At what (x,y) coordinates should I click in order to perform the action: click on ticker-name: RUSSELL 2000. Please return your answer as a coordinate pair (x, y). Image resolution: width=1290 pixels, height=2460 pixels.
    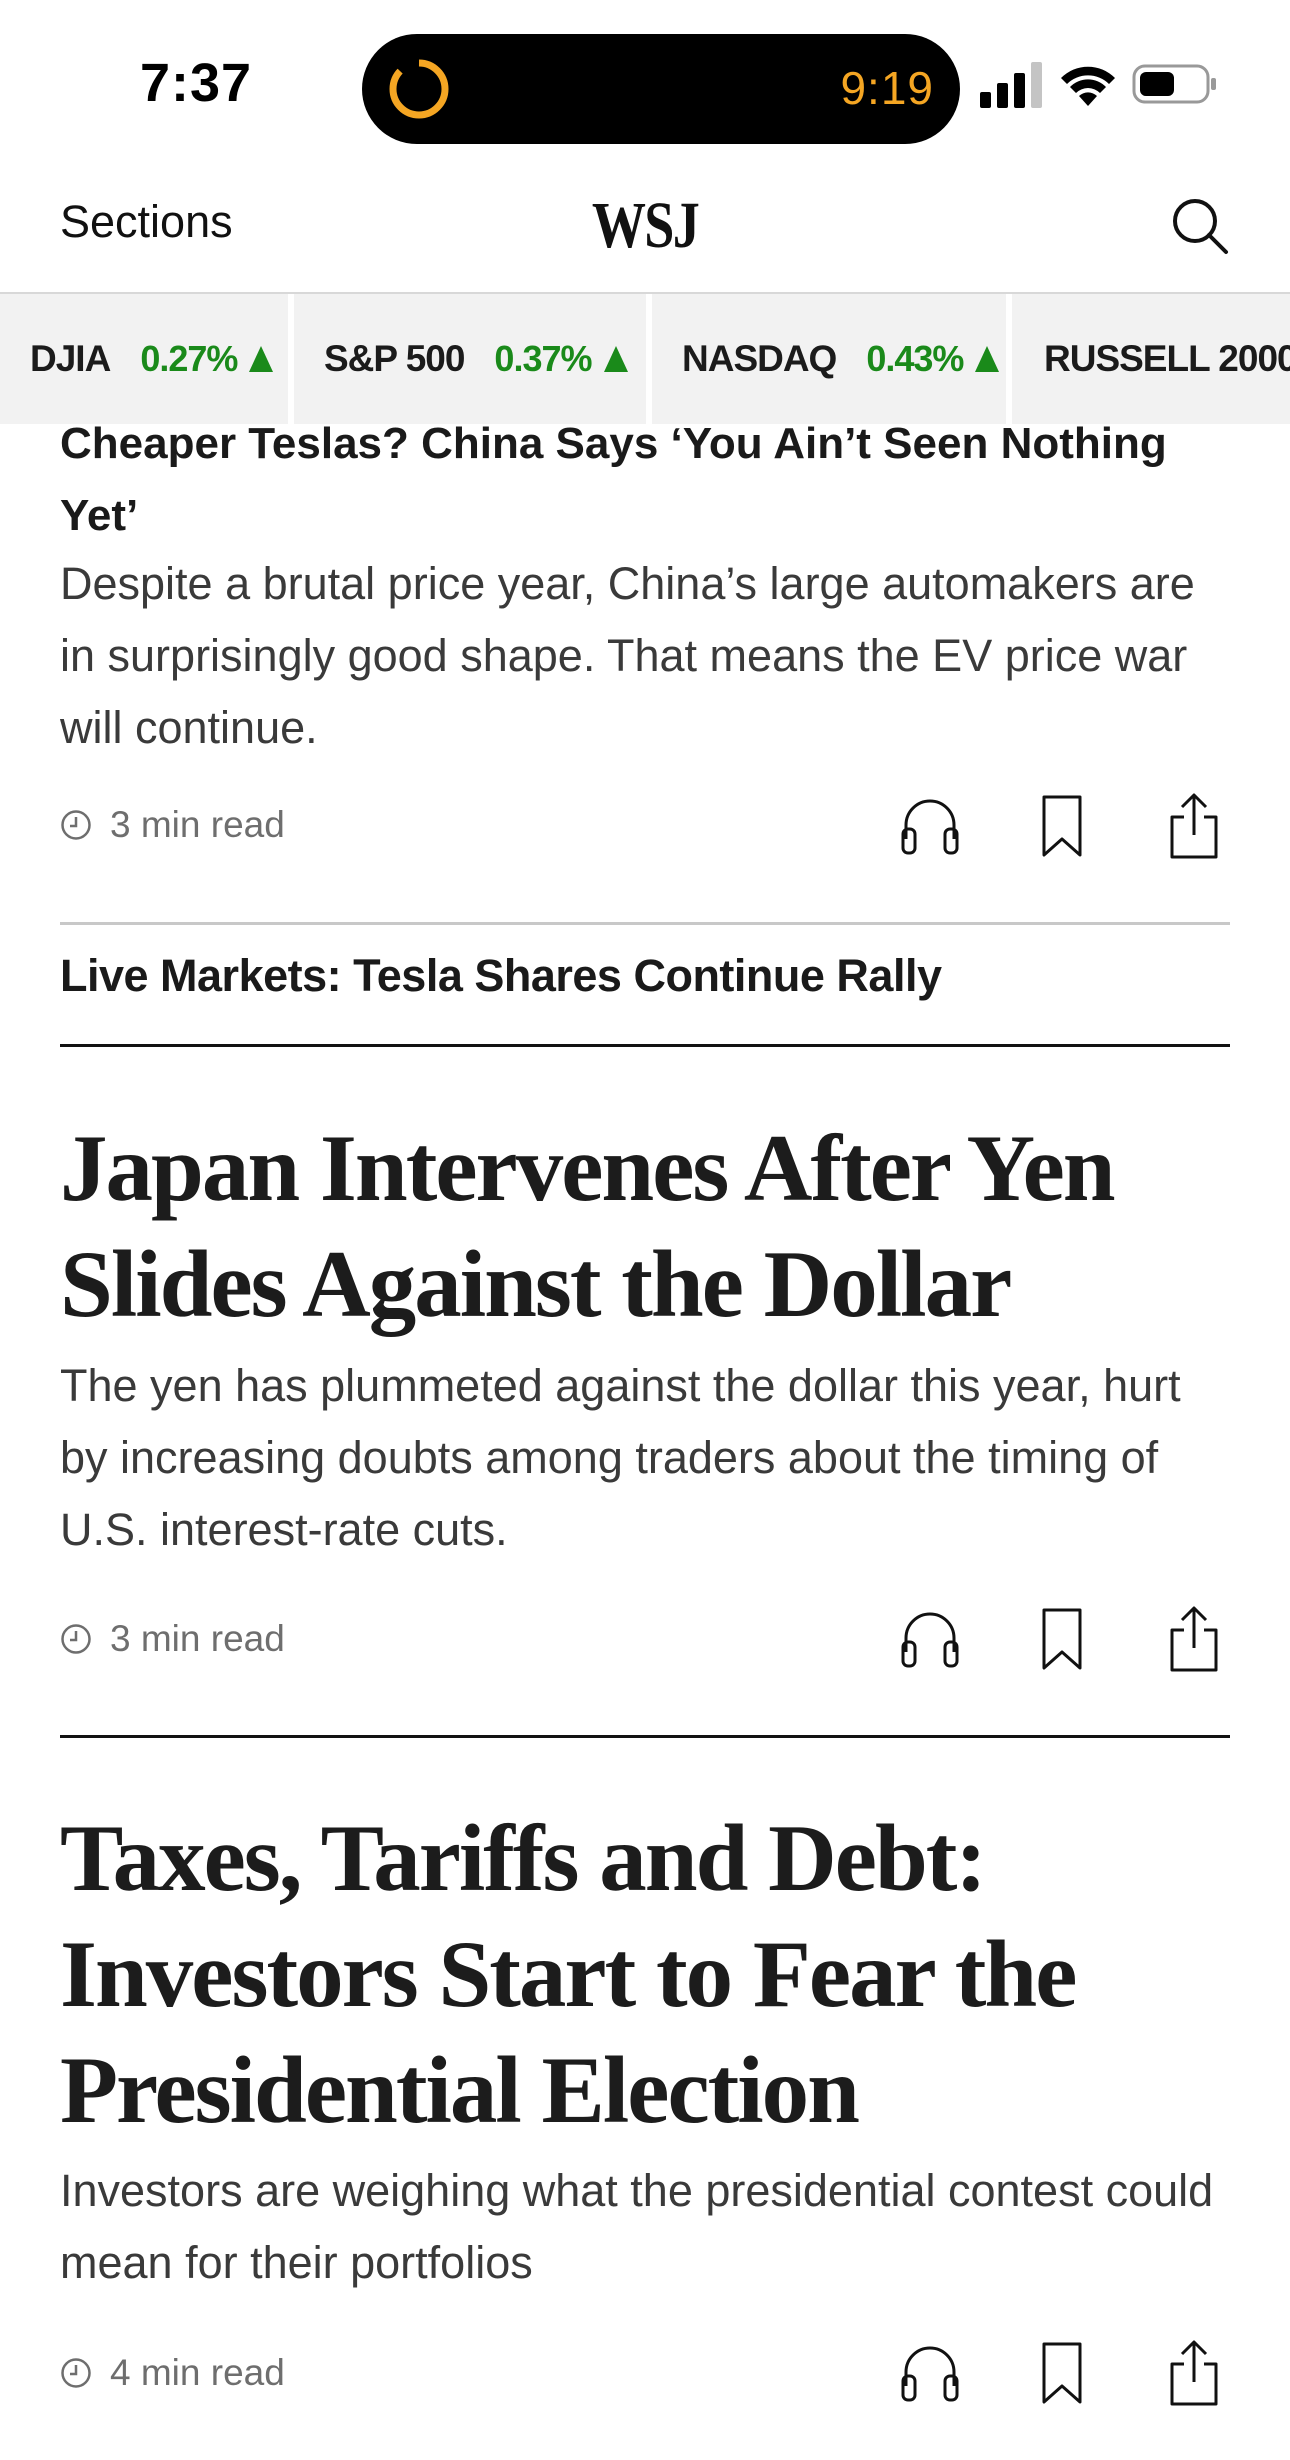
    Looking at the image, I should click on (1167, 358).